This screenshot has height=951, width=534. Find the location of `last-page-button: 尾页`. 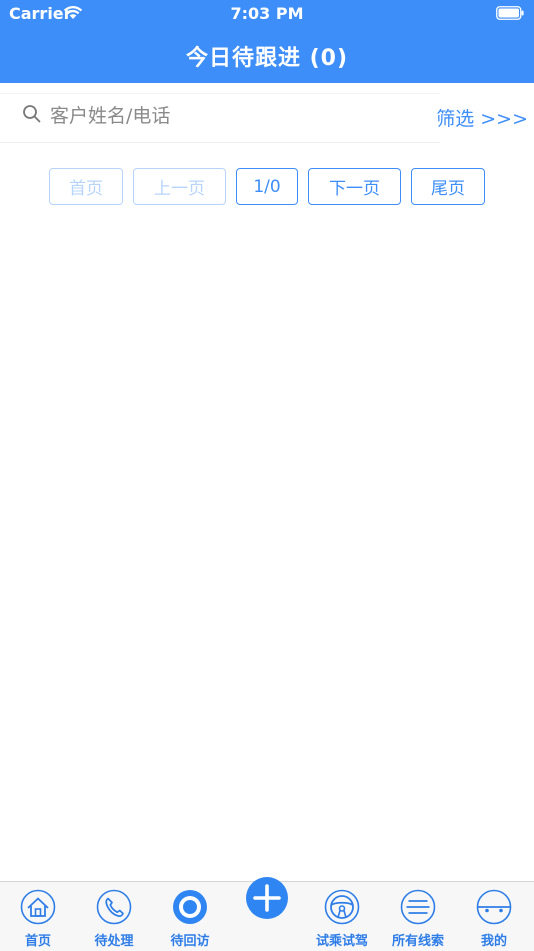

last-page-button: 尾页 is located at coordinates (448, 186).